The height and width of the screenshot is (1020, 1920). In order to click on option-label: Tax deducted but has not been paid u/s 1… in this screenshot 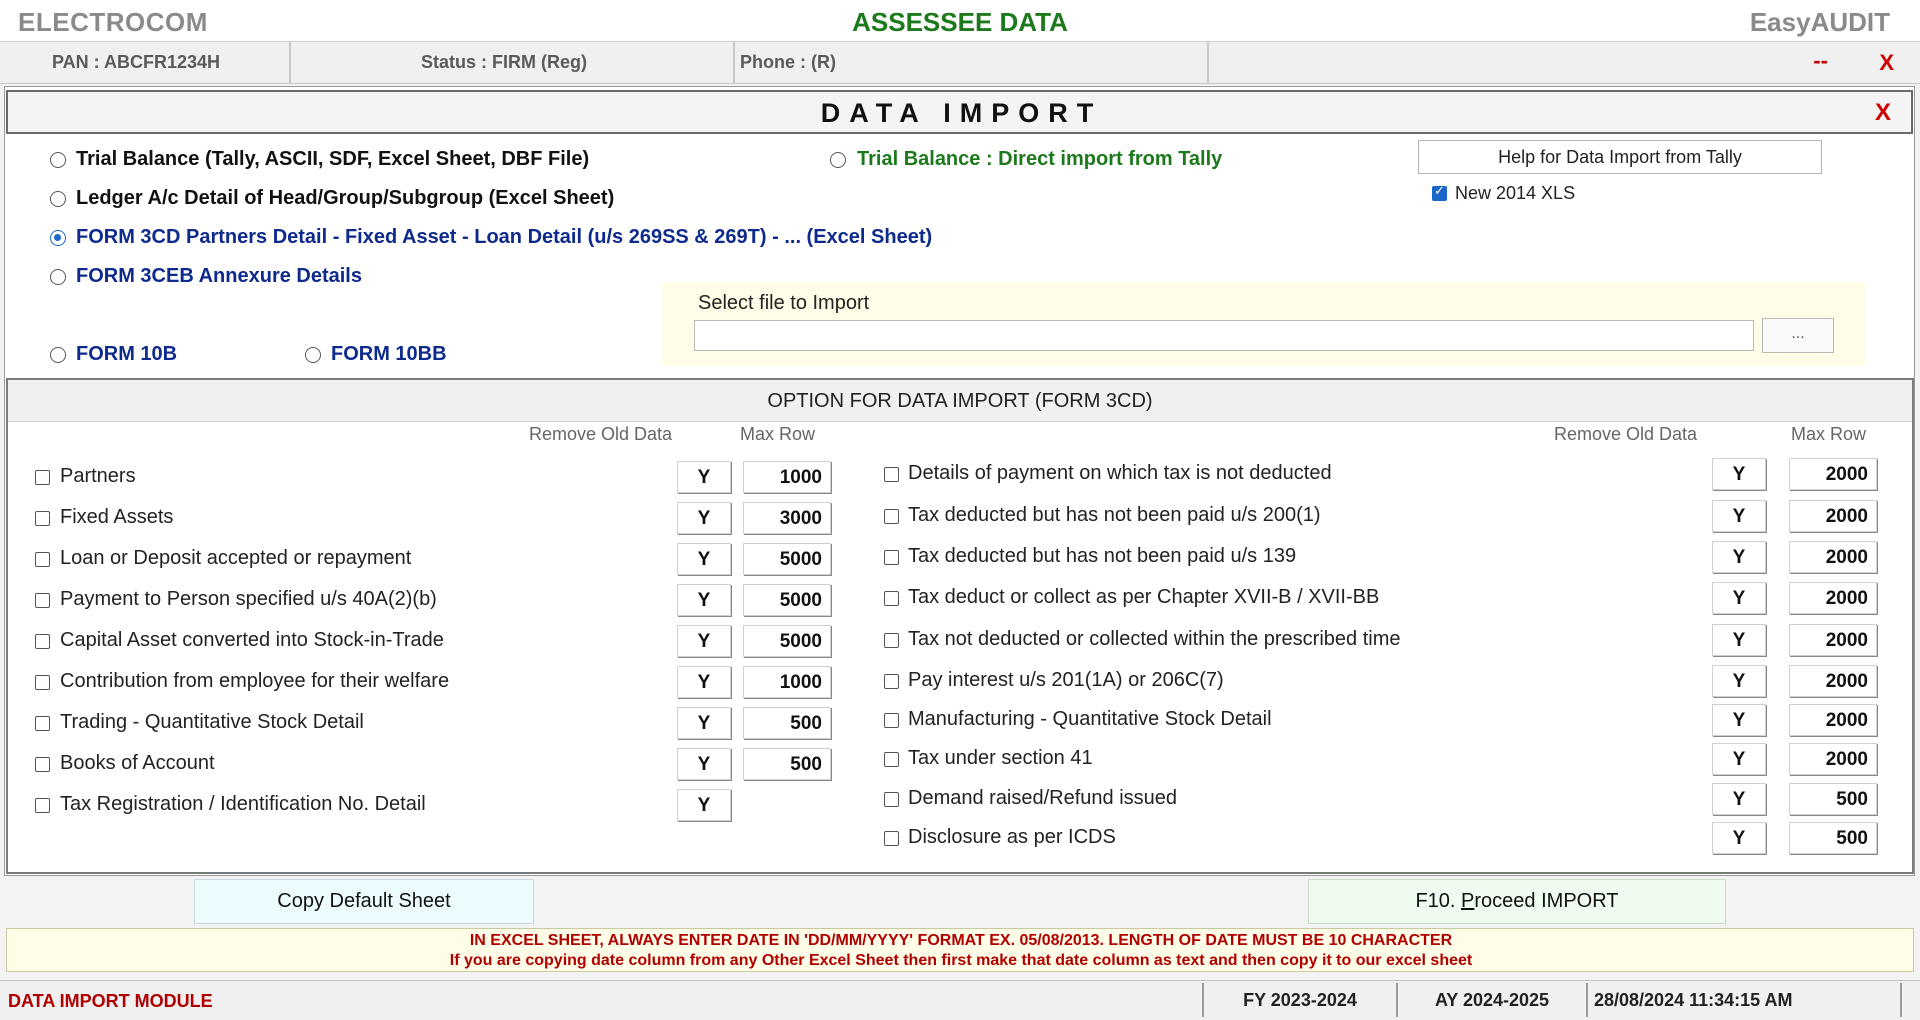, I will do `click(1102, 556)`.